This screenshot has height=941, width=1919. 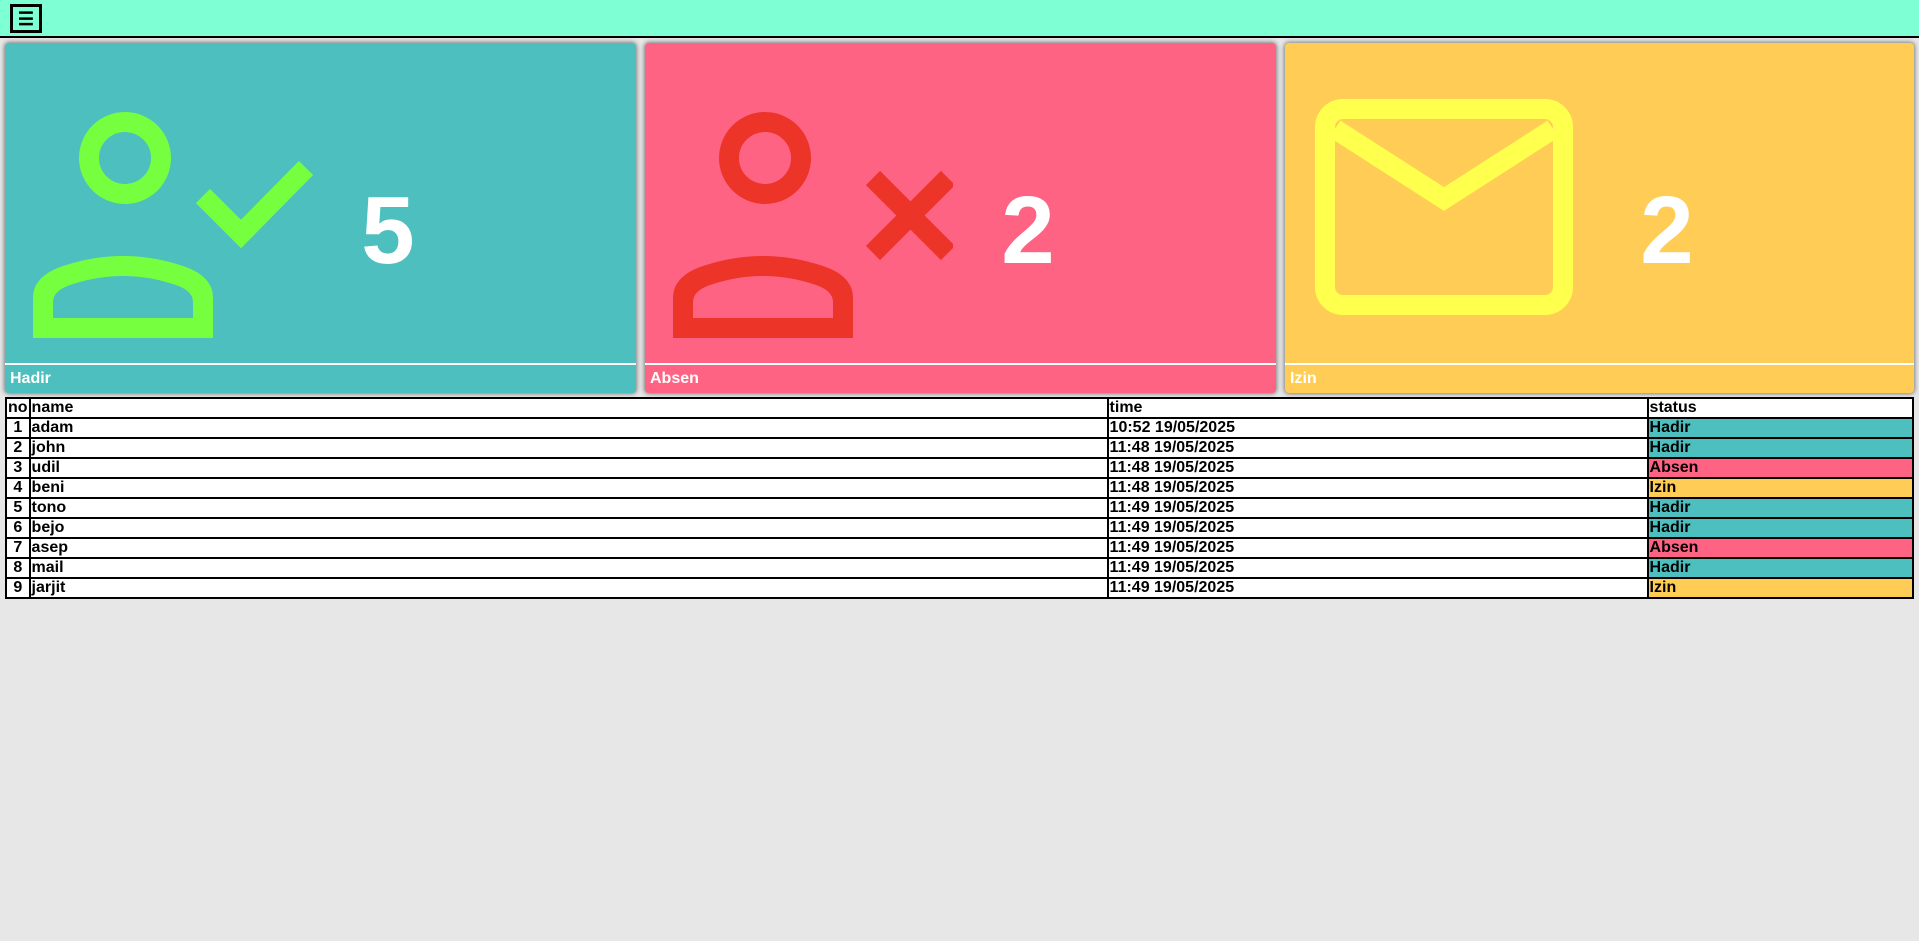 I want to click on top-bar: ☰, so click(x=959, y=19).